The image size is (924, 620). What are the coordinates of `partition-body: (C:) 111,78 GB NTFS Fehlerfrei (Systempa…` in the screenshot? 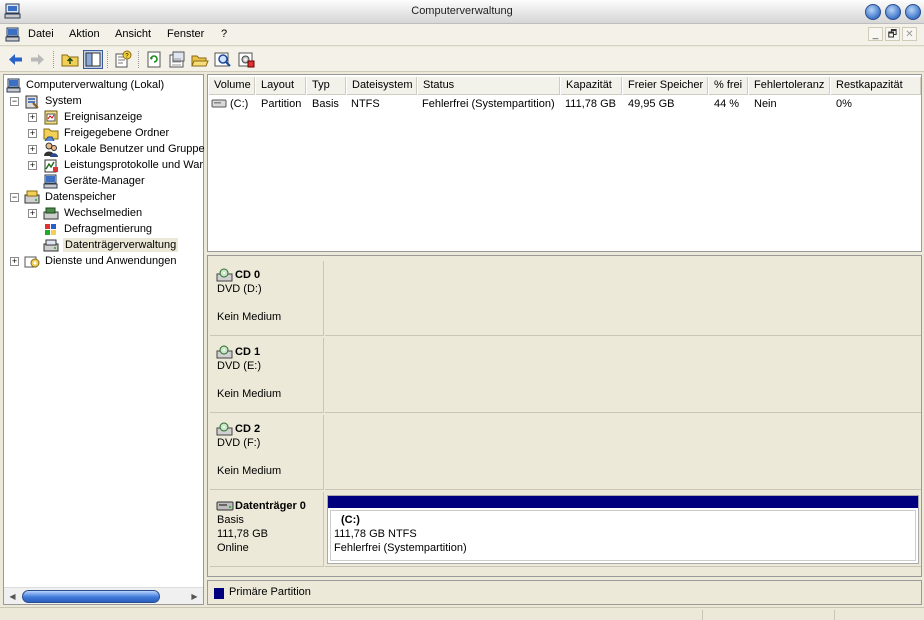 It's located at (623, 535).